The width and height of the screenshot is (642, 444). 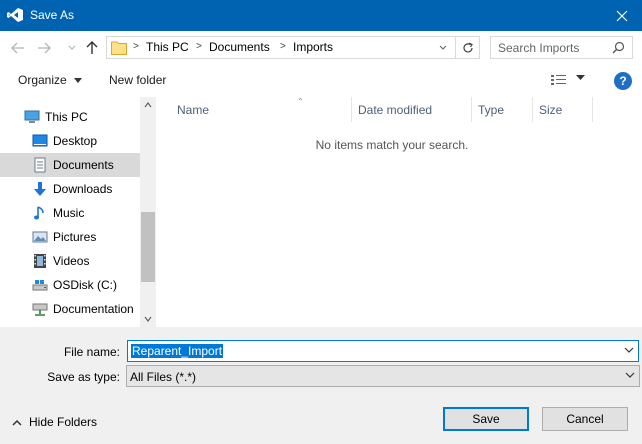 I want to click on new-folder-button: New folder, so click(x=137, y=80).